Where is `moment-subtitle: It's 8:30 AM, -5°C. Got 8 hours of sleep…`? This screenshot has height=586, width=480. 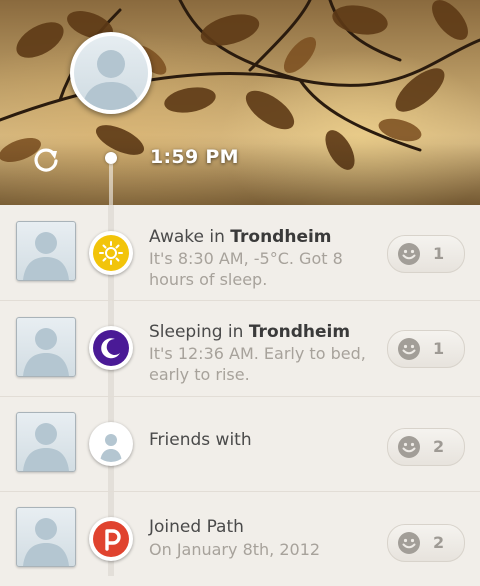
moment-subtitle: It's 8:30 AM, -5°C. Got 8 hours of sleep… is located at coordinates (246, 269).